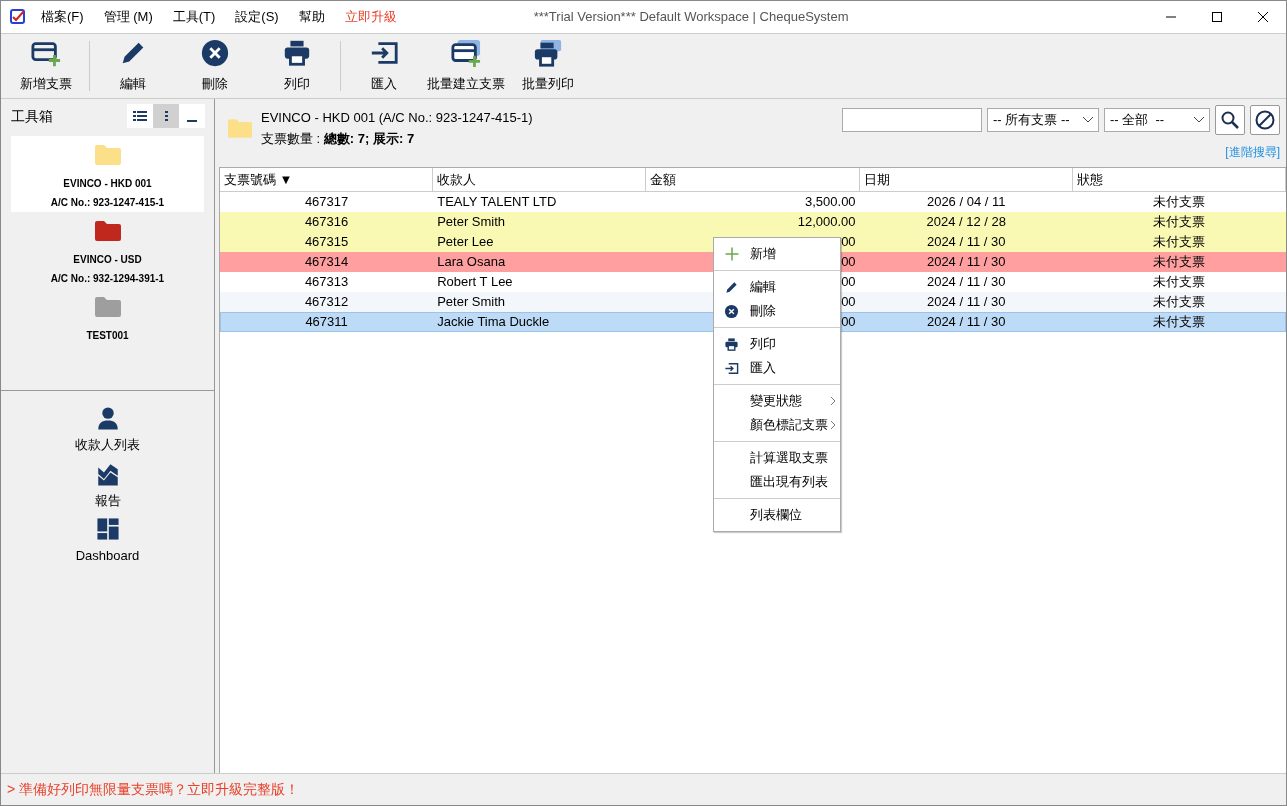 This screenshot has width=1287, height=806. I want to click on search-button, so click(1230, 120).